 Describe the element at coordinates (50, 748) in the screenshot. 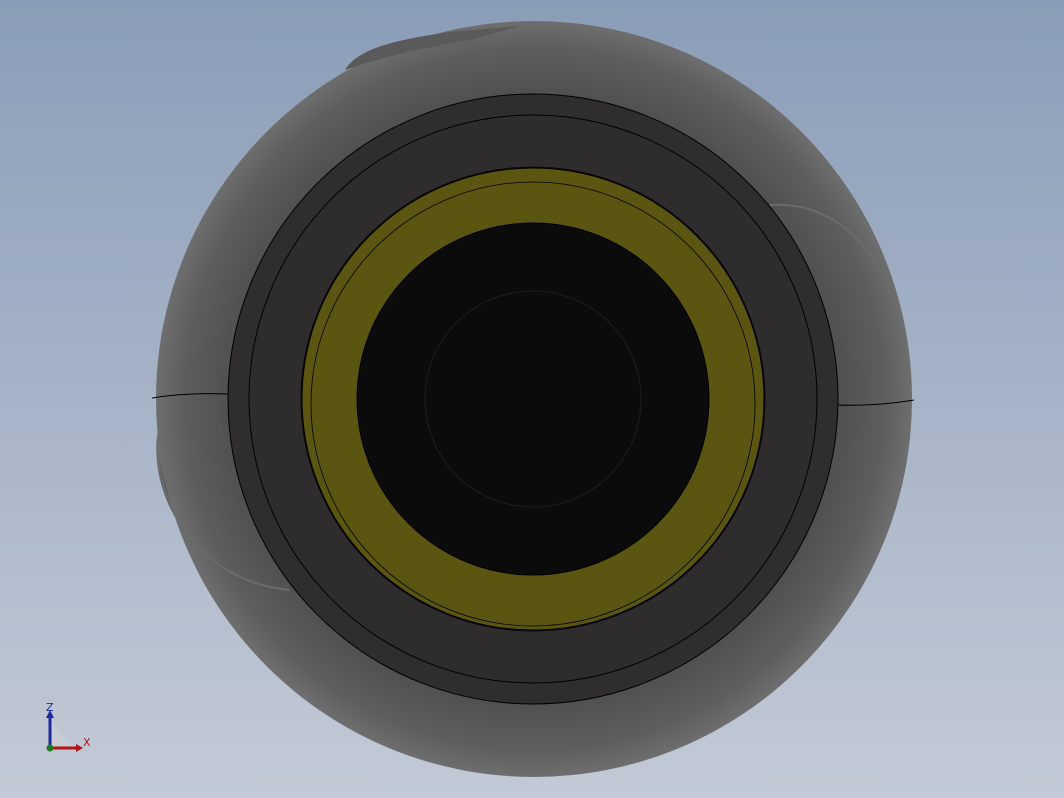

I see `triad-origin` at that location.